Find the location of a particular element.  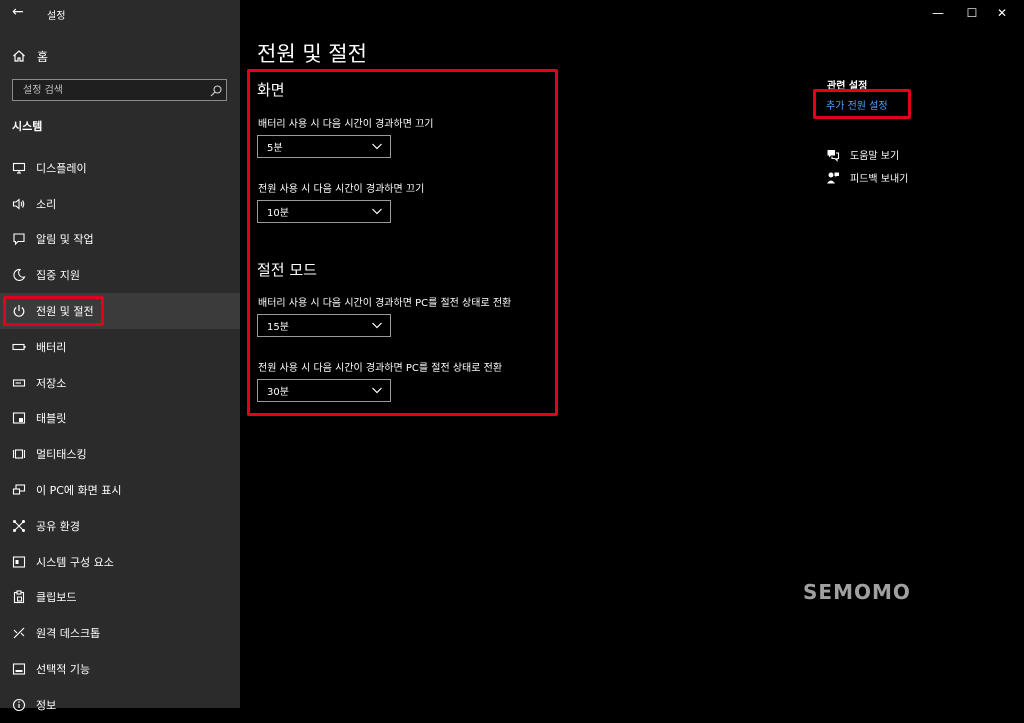

screen-plugged-dropdown: 10분 is located at coordinates (324, 211).